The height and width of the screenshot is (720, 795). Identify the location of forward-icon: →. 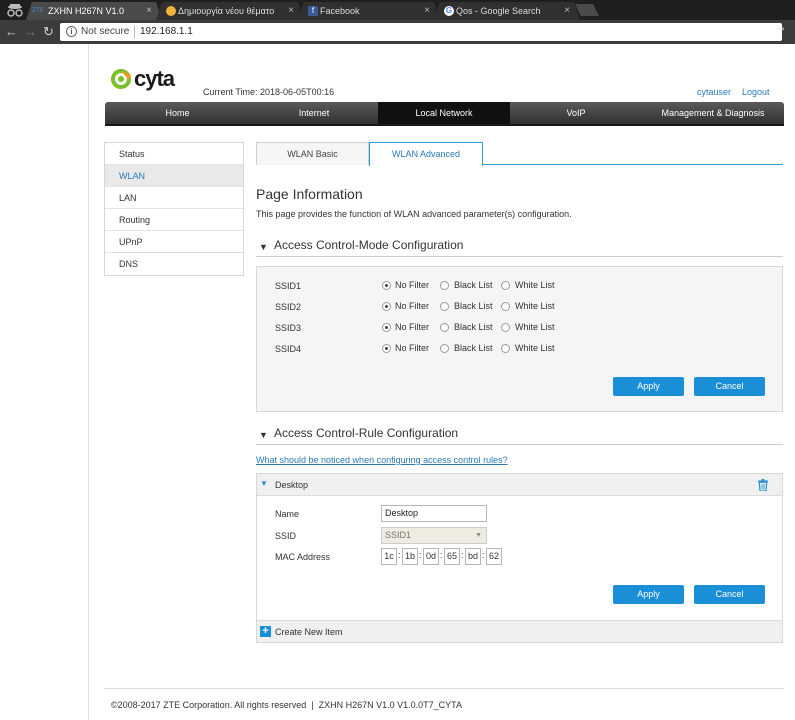
(30, 32).